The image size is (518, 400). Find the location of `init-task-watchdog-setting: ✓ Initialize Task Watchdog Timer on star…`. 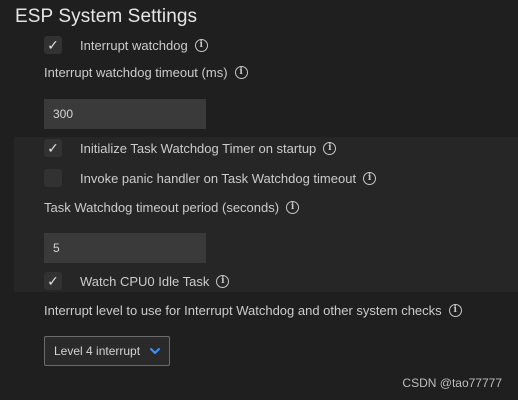

init-task-watchdog-setting: ✓ Initialize Task Watchdog Timer on star… is located at coordinates (190, 148).